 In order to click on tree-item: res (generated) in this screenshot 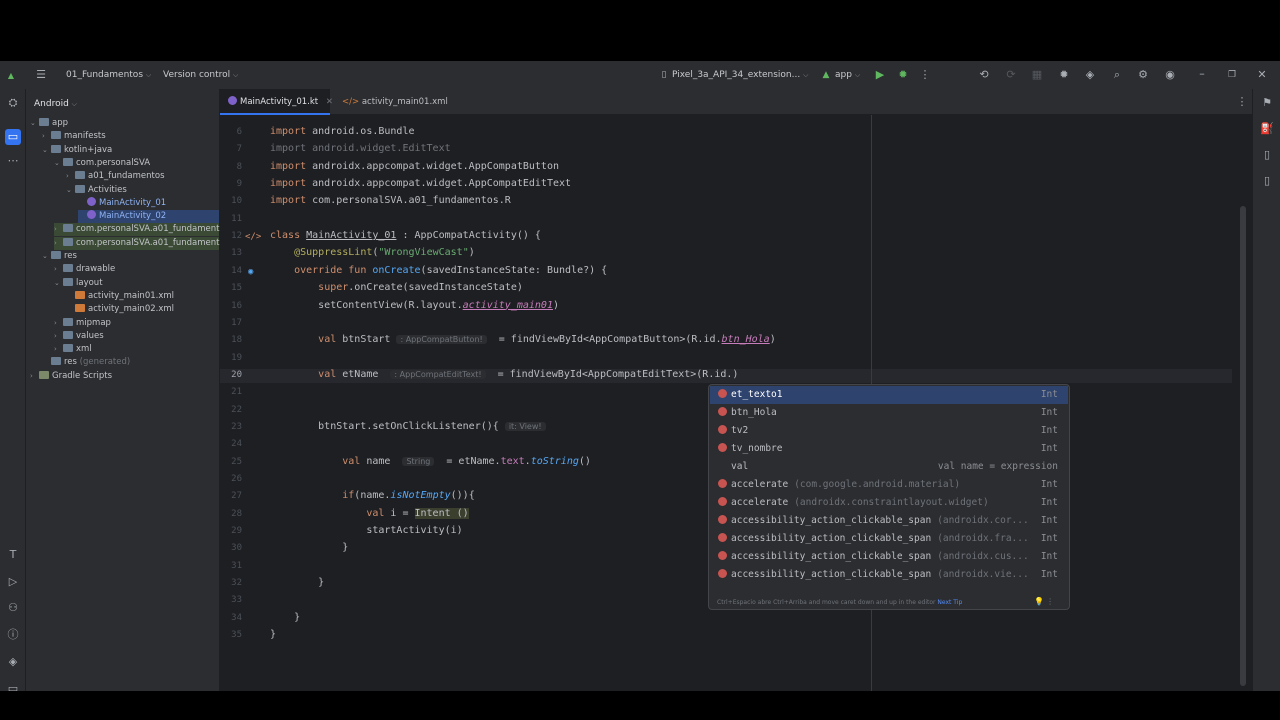, I will do `click(130, 362)`.